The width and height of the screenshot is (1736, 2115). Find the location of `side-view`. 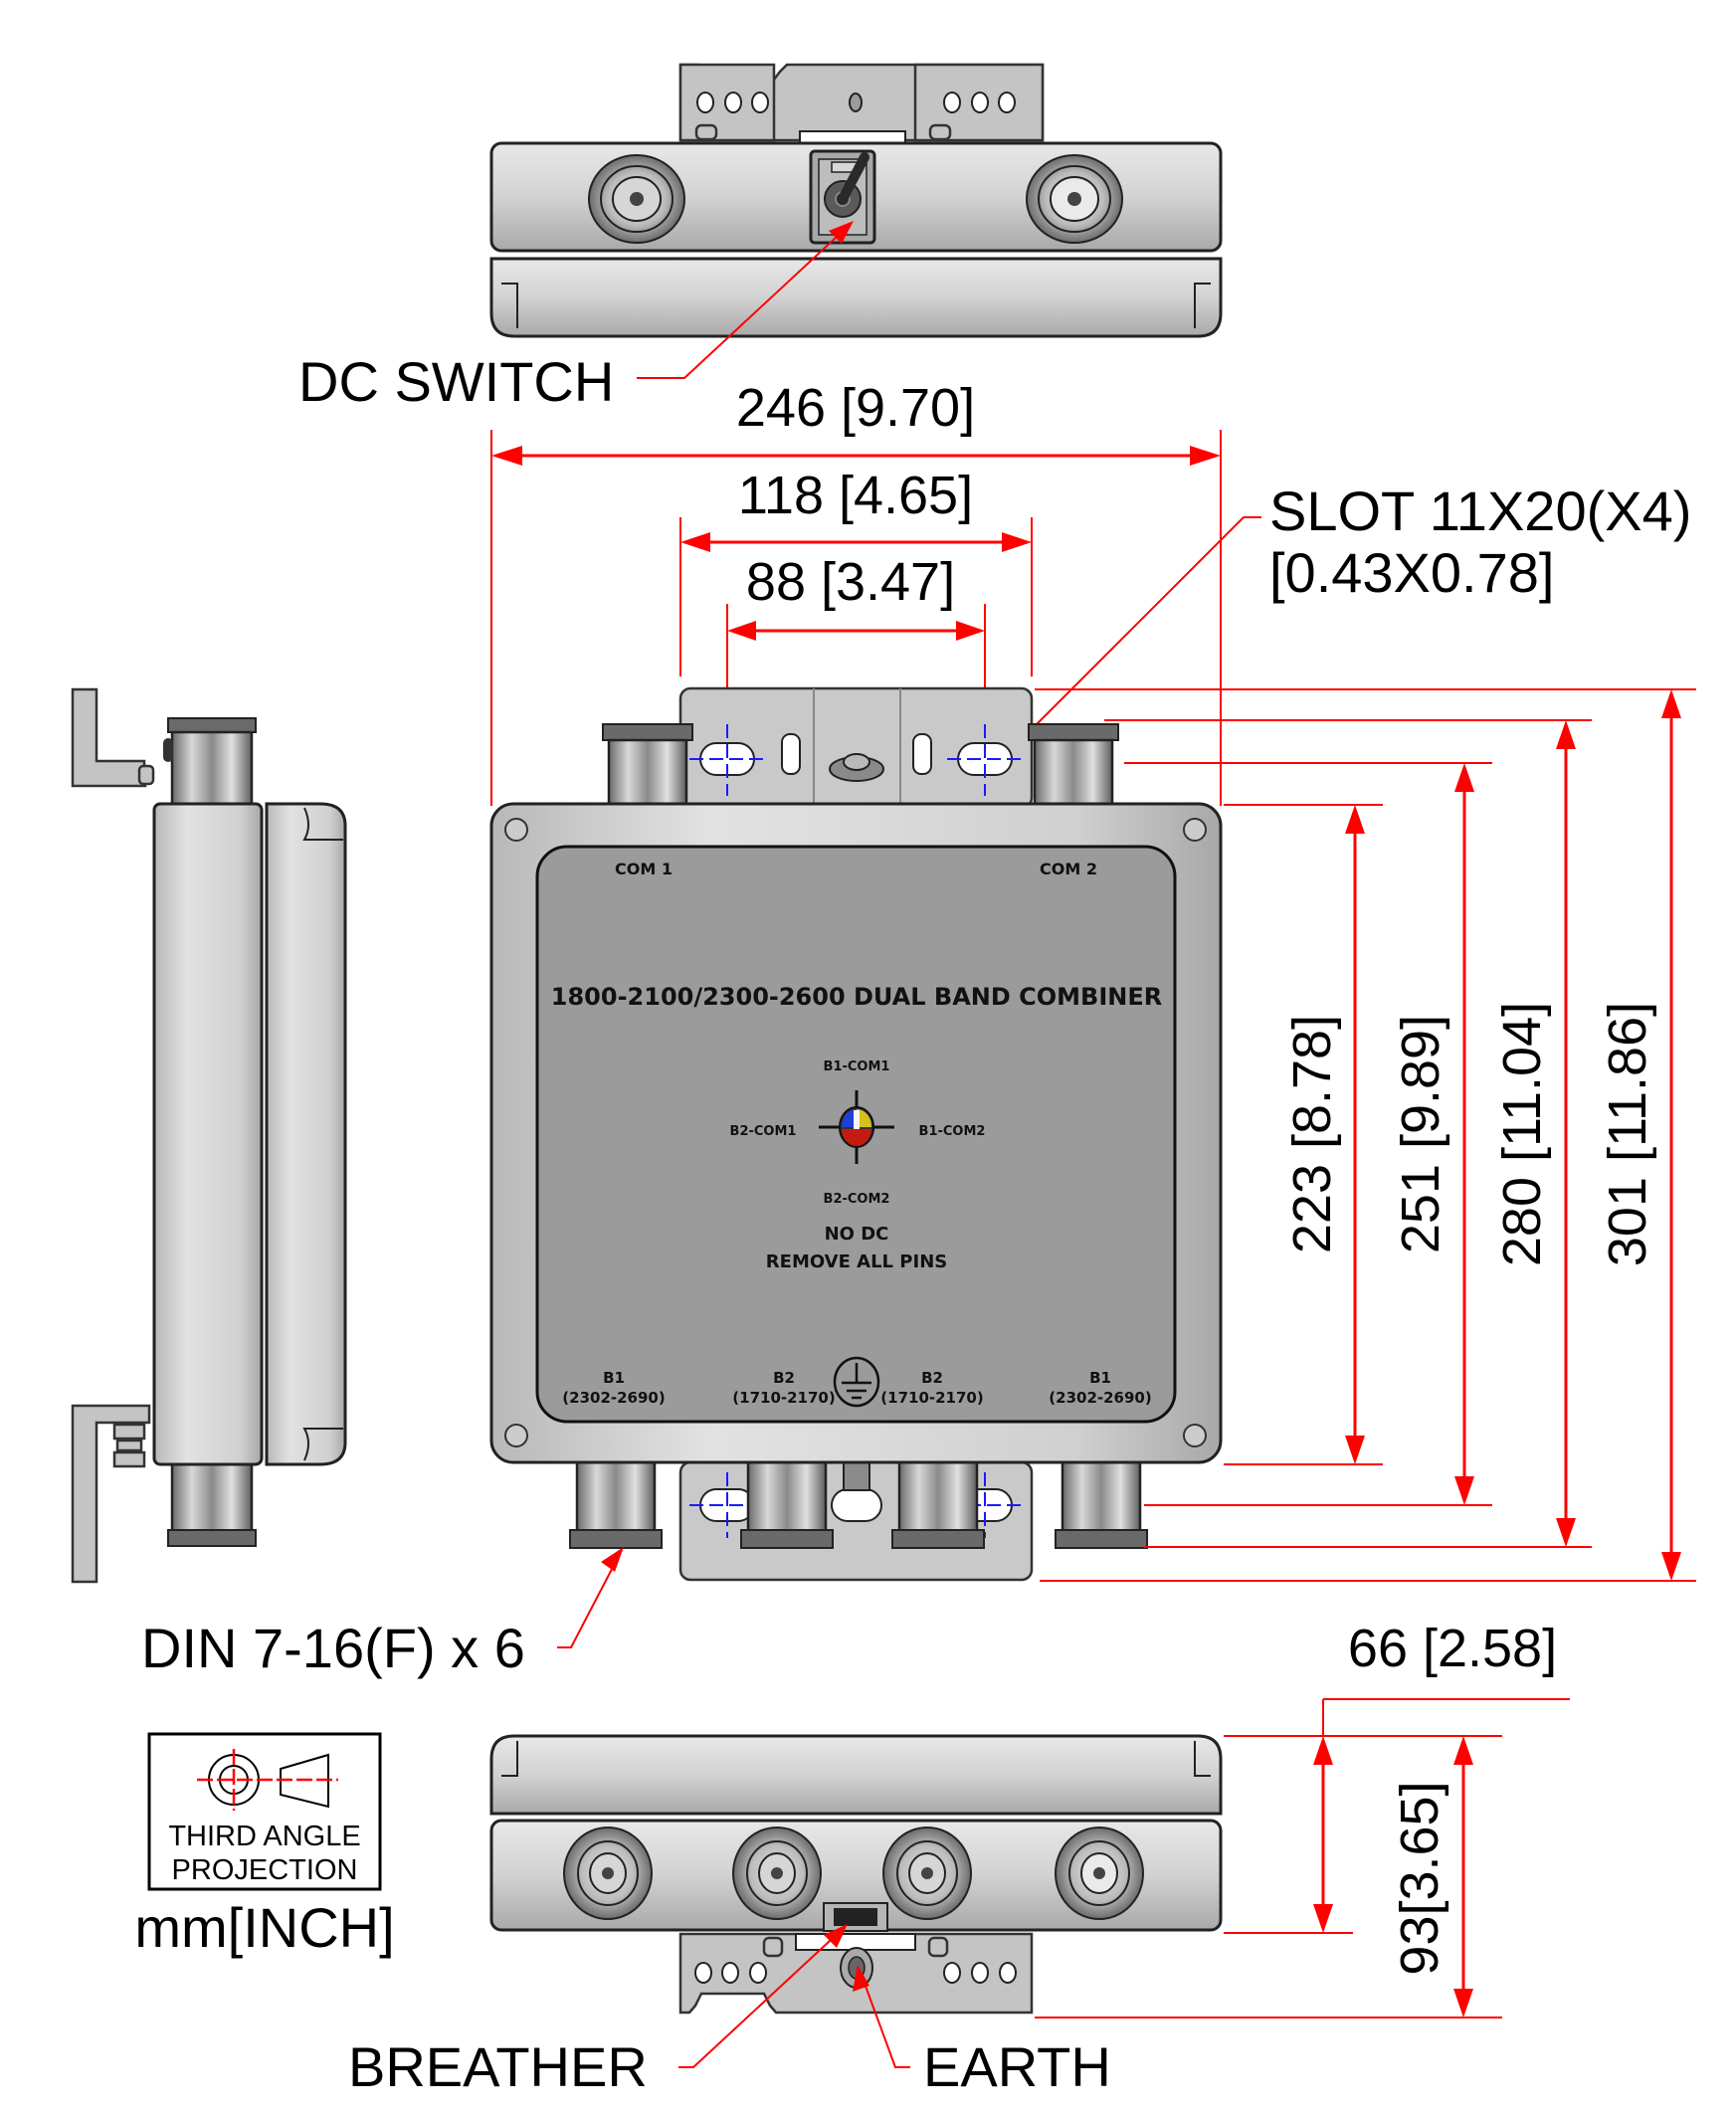

side-view is located at coordinates (209, 1135).